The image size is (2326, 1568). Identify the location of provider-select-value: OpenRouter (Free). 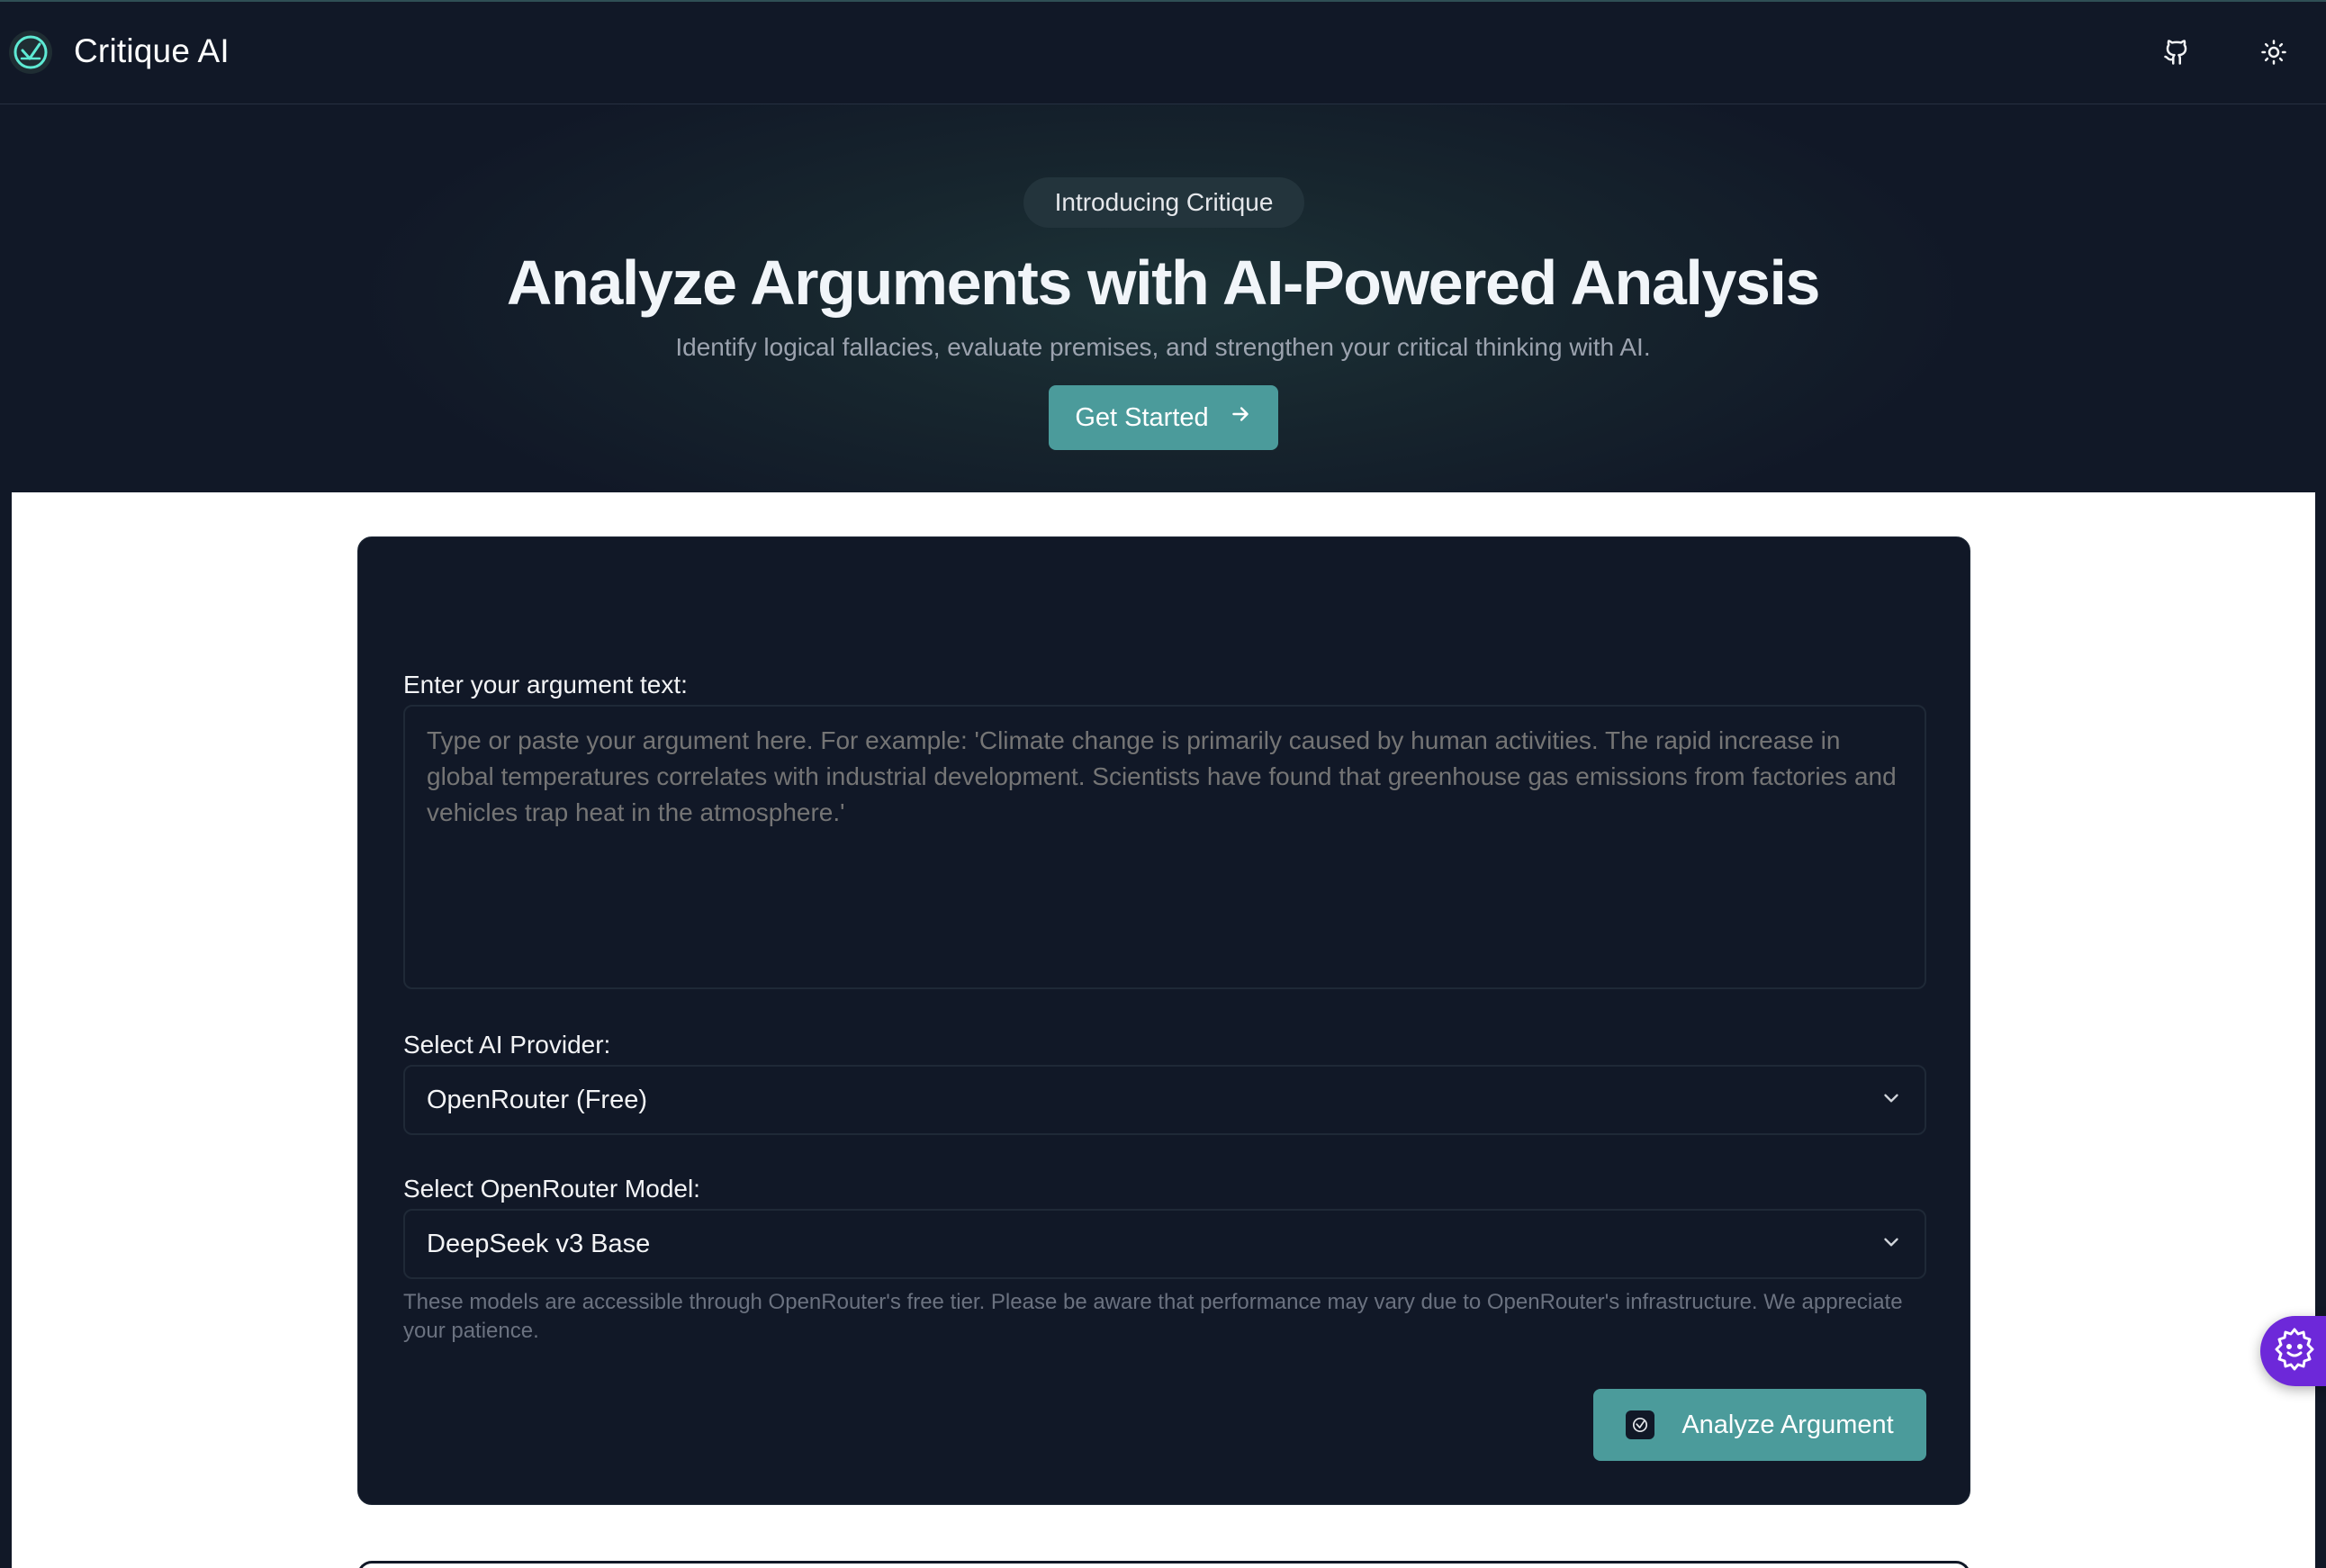
(537, 1099).